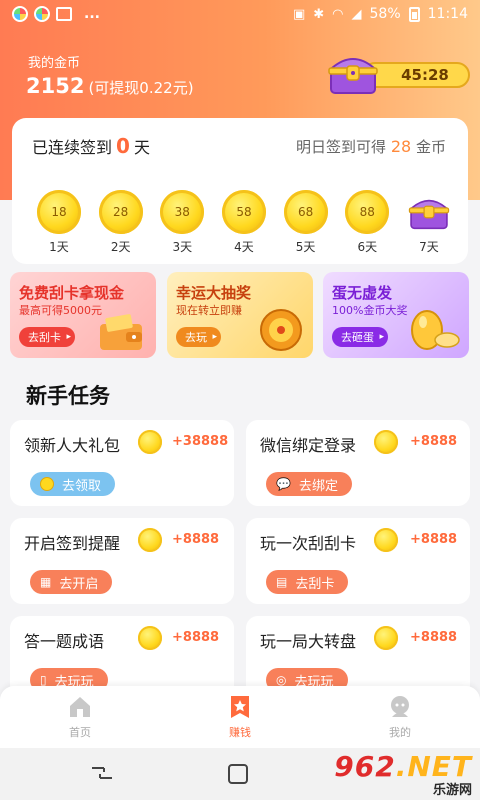 The height and width of the screenshot is (800, 480). What do you see at coordinates (122, 561) in the screenshot?
I see `task-card-sign-reminder: 开启签到提醒 +8888 ▦ 去开启` at bounding box center [122, 561].